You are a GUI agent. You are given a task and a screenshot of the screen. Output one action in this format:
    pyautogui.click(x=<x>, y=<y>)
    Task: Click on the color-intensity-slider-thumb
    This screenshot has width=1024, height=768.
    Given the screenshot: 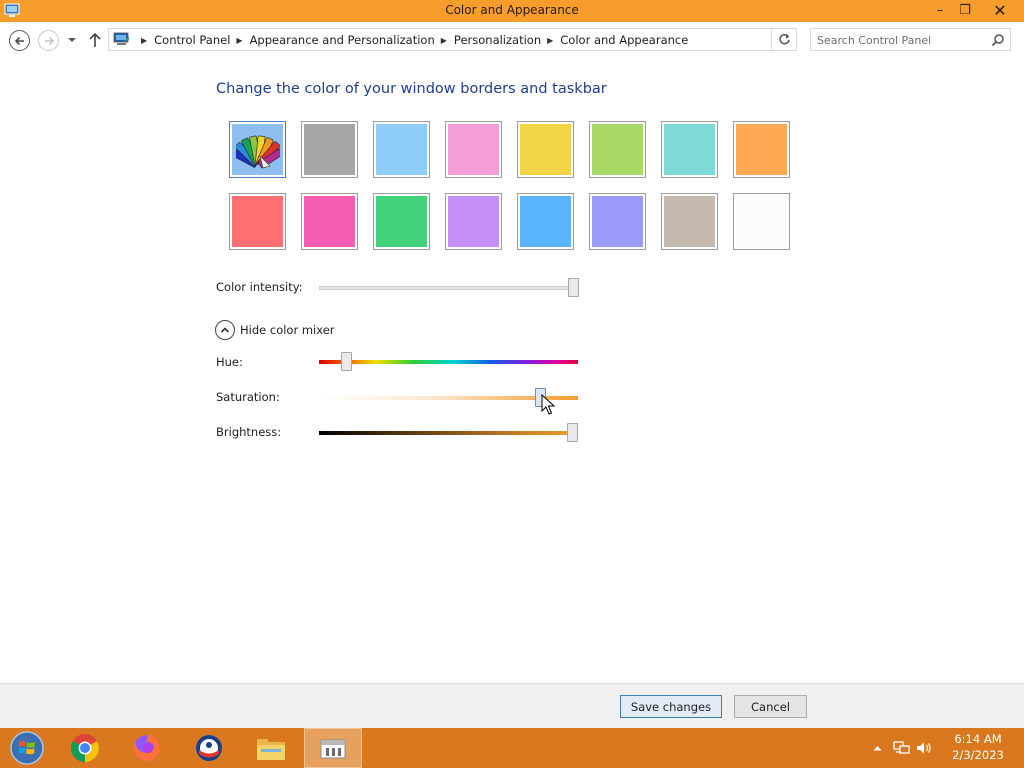 What is the action you would take?
    pyautogui.click(x=573, y=287)
    